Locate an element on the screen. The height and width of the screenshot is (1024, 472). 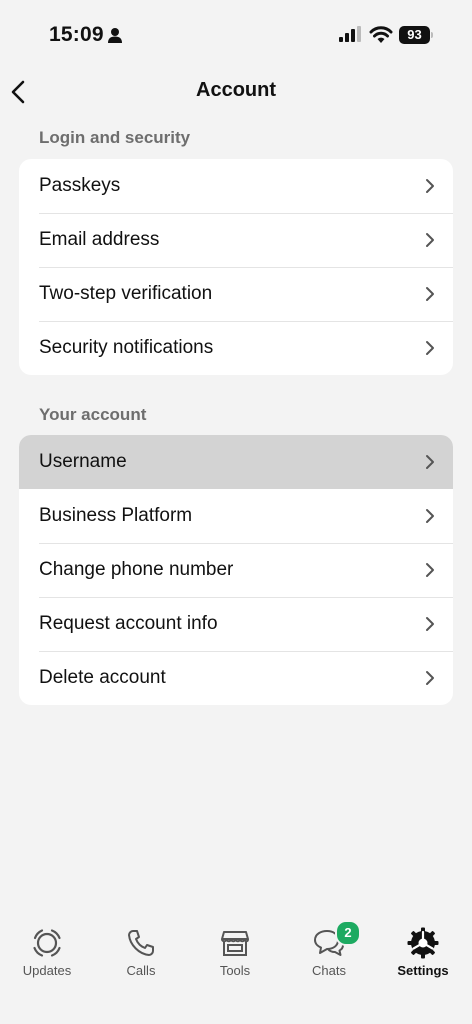
battery-level: 93 is located at coordinates (414, 35).